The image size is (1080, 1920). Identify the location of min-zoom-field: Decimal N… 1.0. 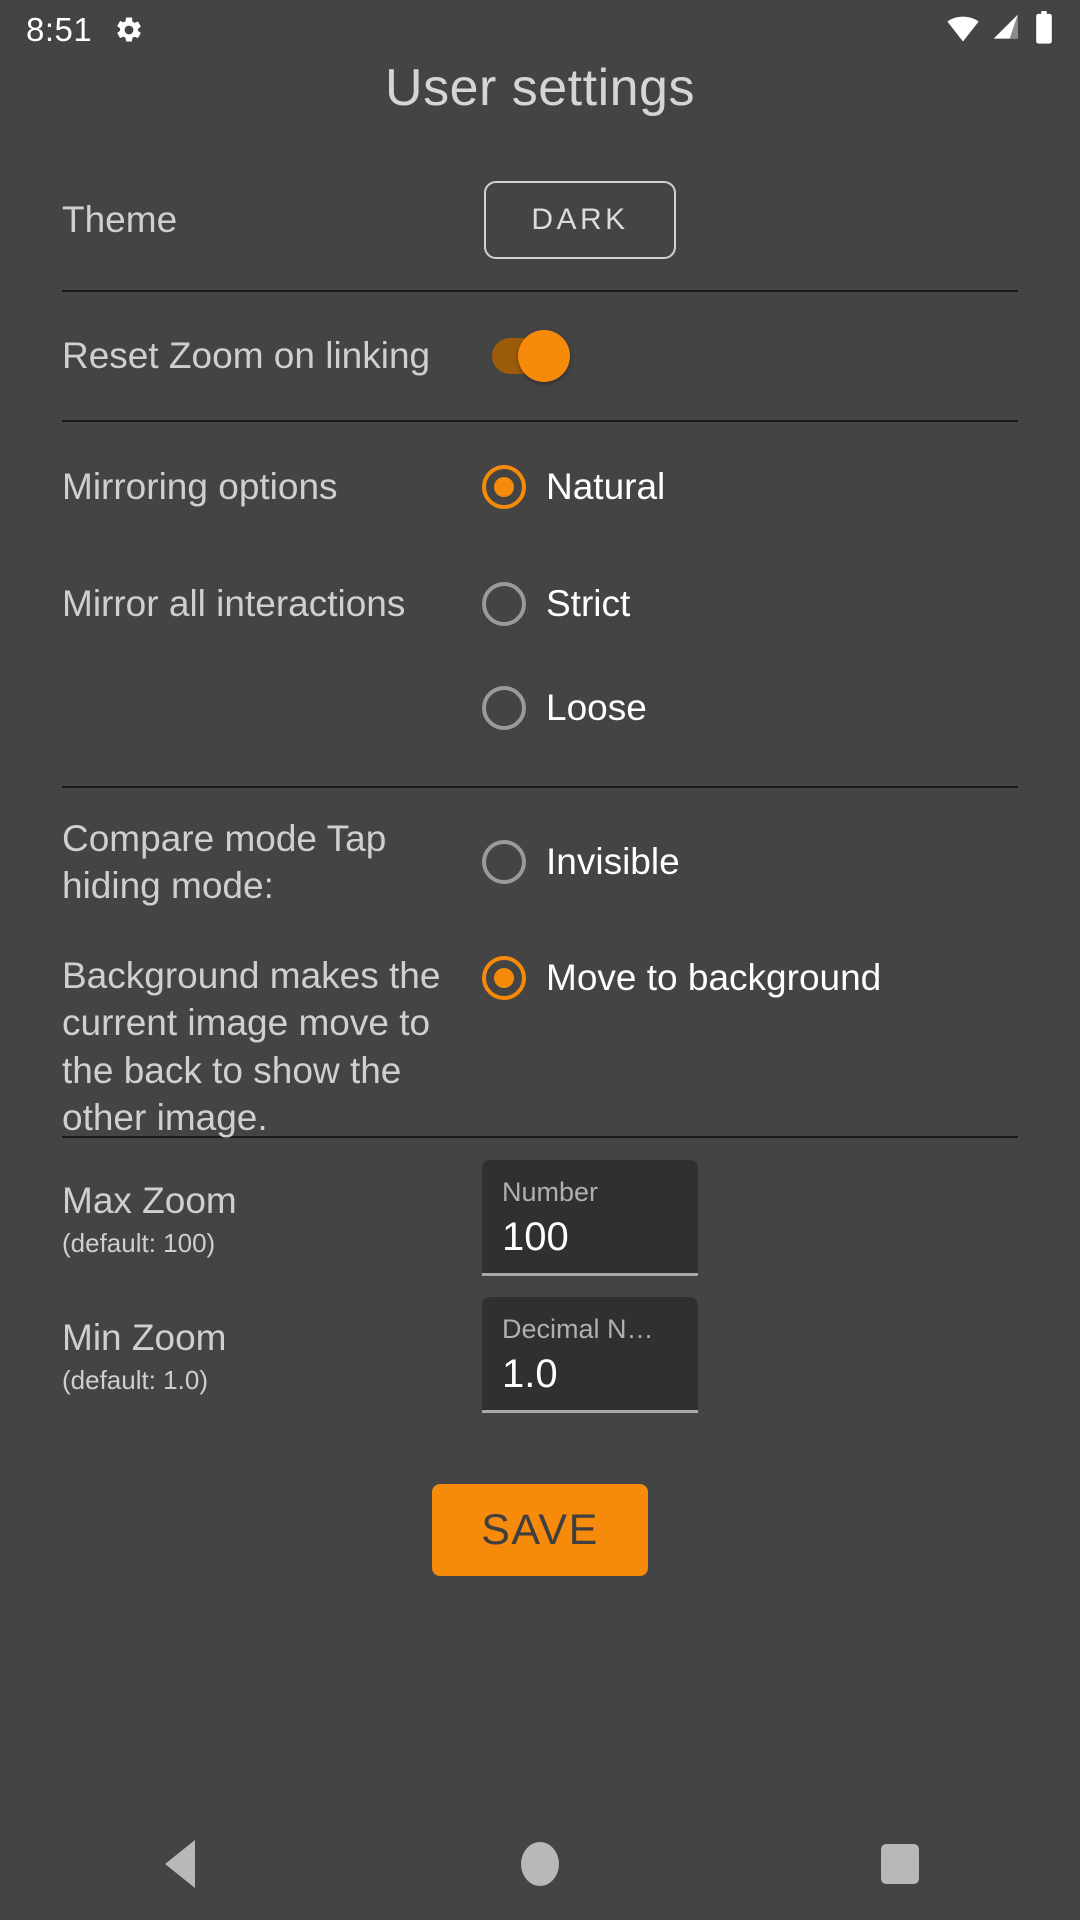
(590, 1355).